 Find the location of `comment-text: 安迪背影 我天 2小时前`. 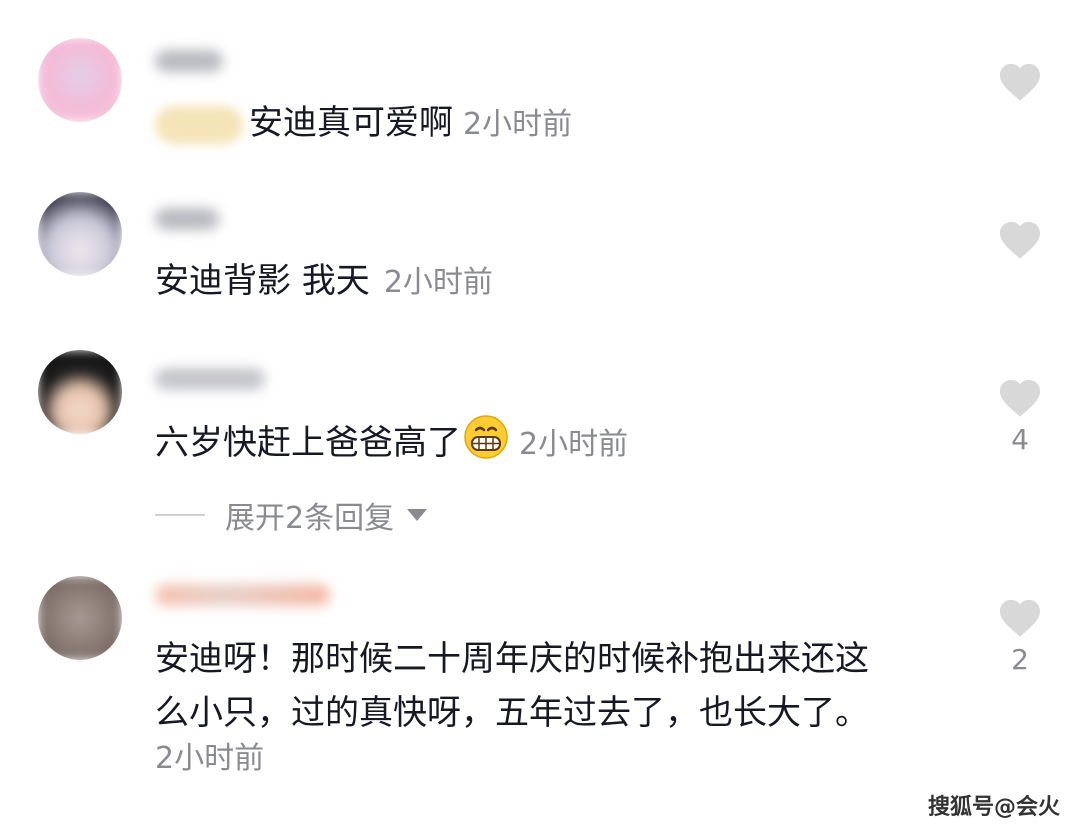

comment-text: 安迪背影 我天 2小时前 is located at coordinates (324, 281).